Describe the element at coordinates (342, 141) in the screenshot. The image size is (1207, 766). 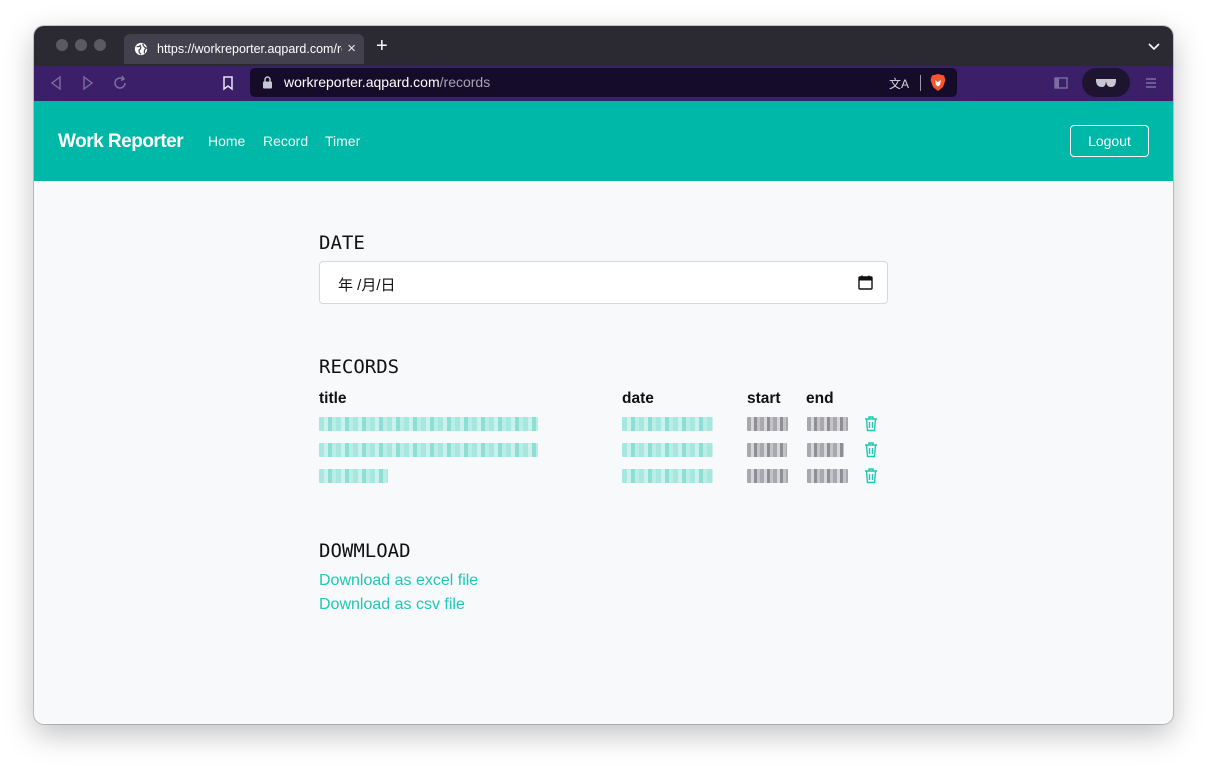
I see `nav-link-timer: Timer` at that location.